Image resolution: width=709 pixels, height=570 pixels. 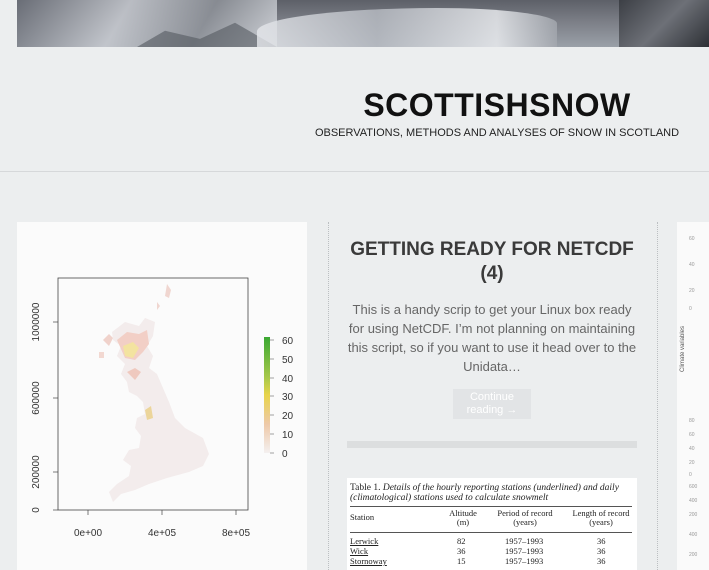 What do you see at coordinates (162, 533) in the screenshot?
I see `x-tick-label: 4e+05` at bounding box center [162, 533].